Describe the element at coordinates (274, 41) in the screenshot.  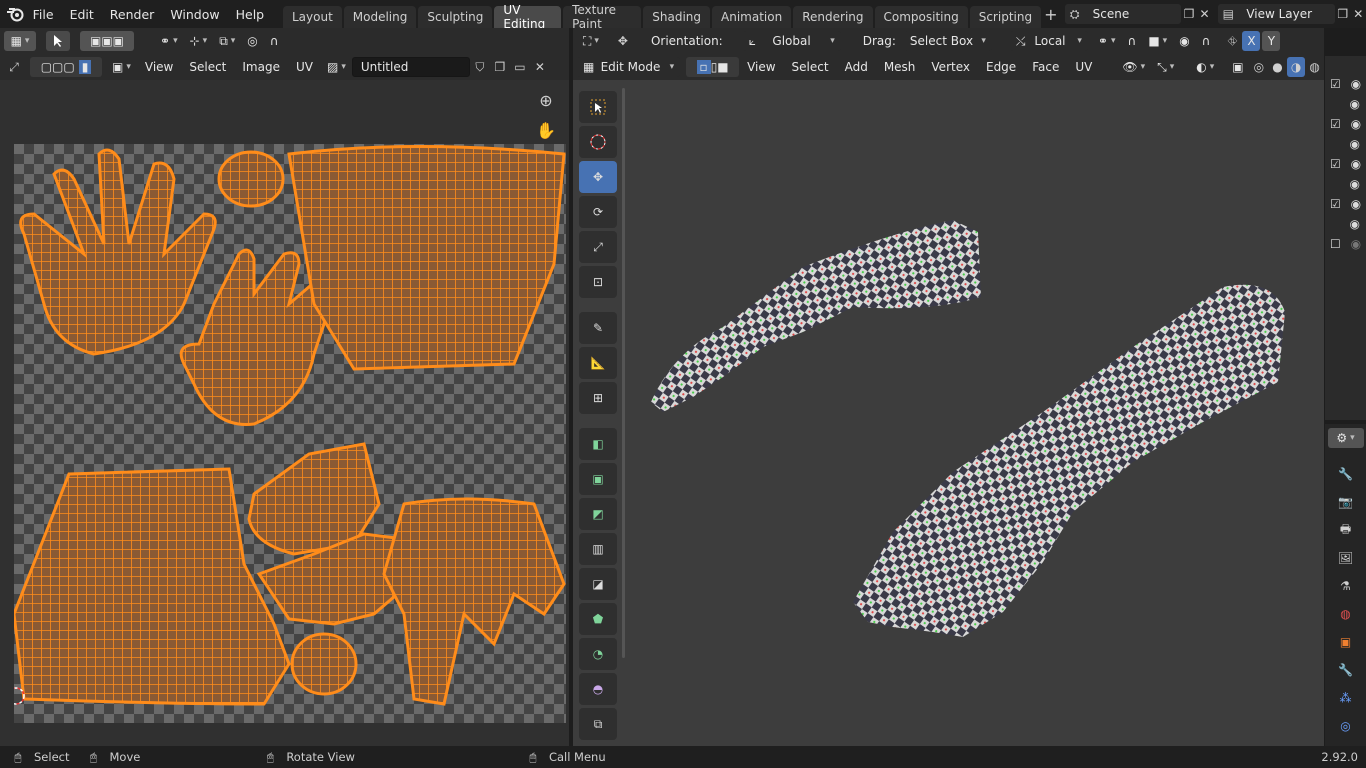
I see `falloff-icon: ∩` at that location.